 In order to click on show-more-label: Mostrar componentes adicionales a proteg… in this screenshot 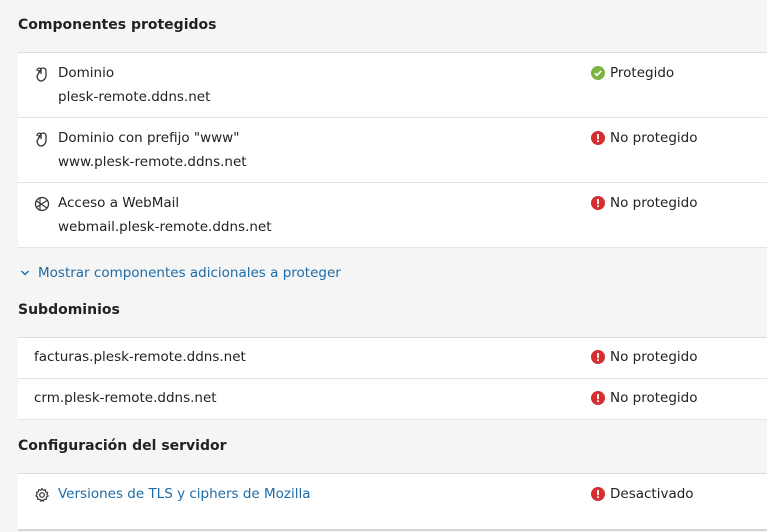, I will do `click(189, 273)`.